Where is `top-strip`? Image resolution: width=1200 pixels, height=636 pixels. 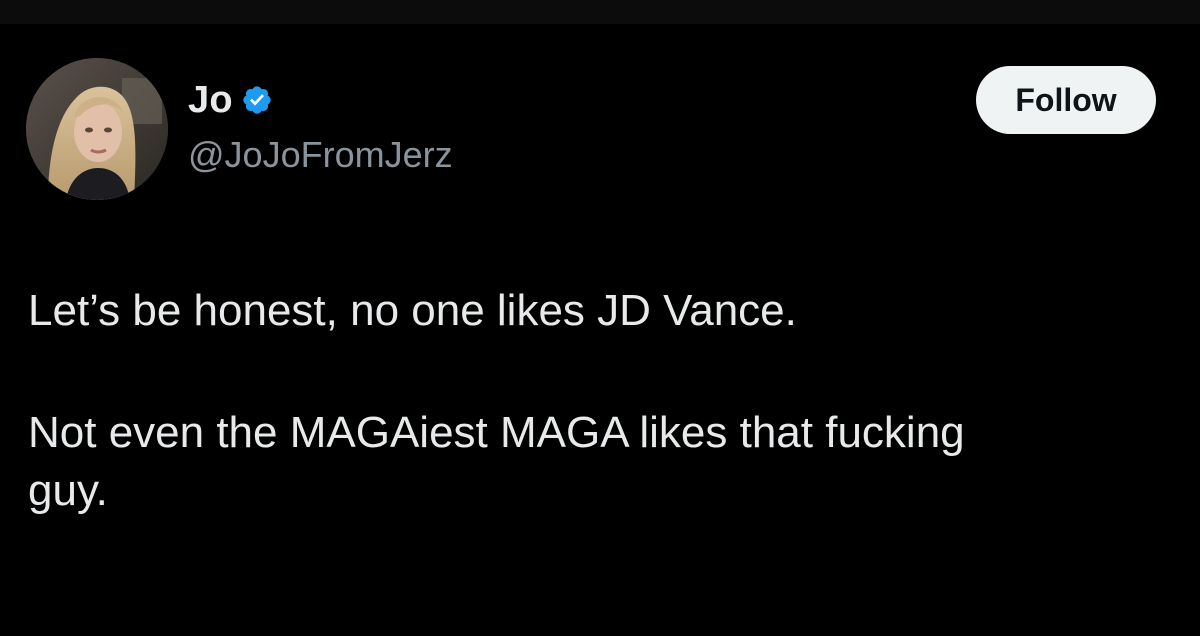 top-strip is located at coordinates (600, 12).